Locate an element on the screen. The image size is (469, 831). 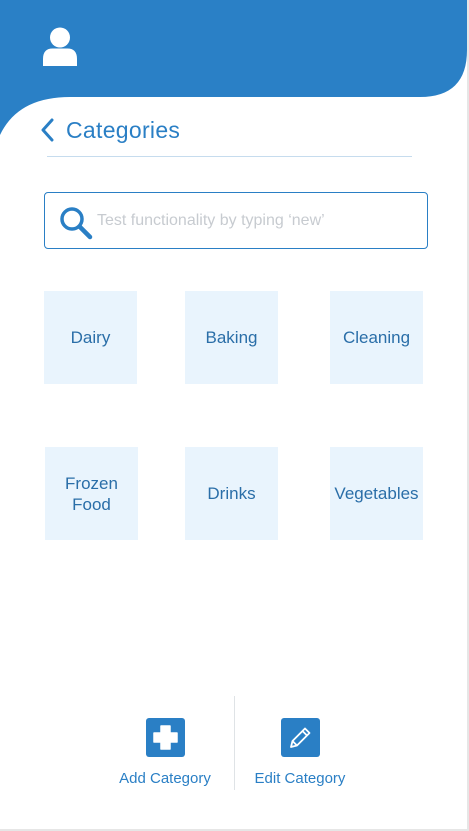
category-label: Drinks is located at coordinates (231, 493).